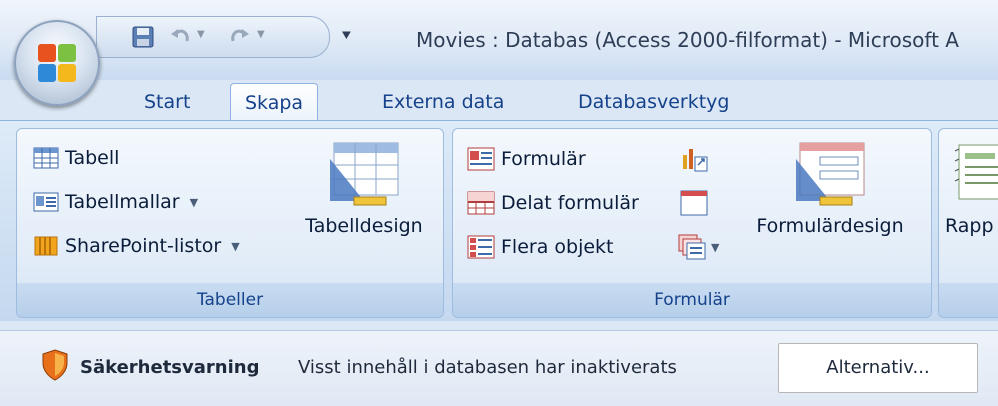 The width and height of the screenshot is (998, 406). I want to click on group-label-rapport, so click(968, 300).